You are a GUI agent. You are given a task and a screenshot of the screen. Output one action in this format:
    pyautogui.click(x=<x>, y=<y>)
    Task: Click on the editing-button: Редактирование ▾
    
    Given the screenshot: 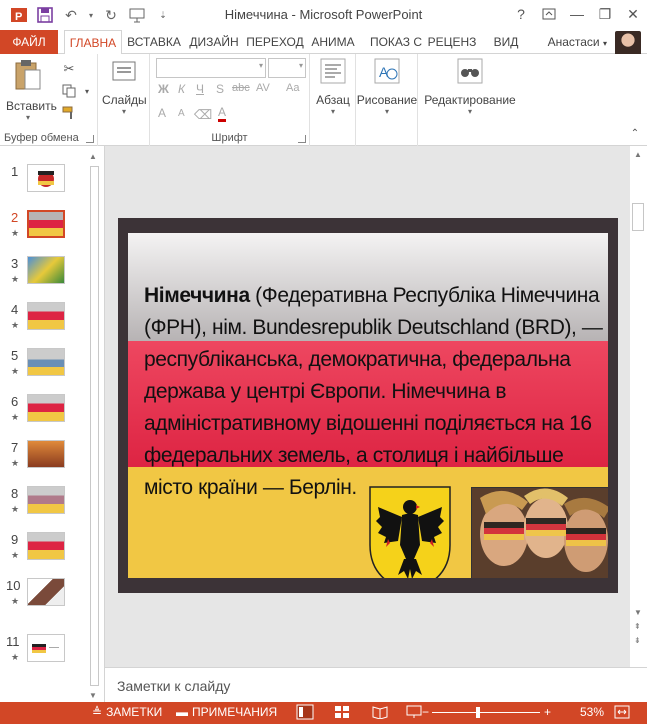 What is the action you would take?
    pyautogui.click(x=470, y=87)
    